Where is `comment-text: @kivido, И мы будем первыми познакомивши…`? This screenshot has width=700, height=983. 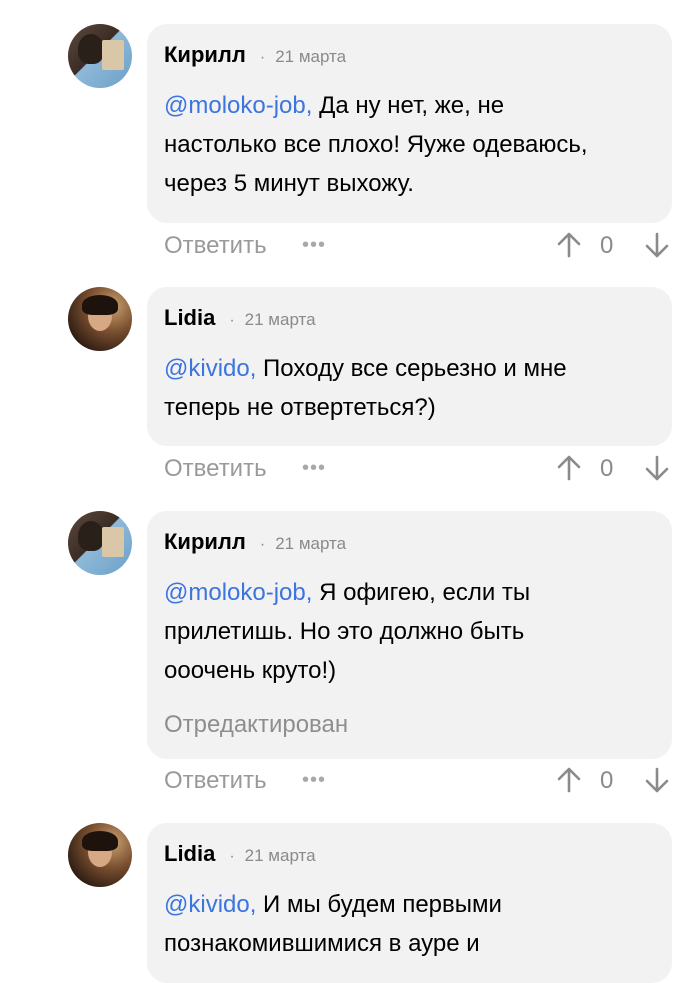 comment-text: @kivido, И мы будем первыми познакомивши… is located at coordinates (409, 924).